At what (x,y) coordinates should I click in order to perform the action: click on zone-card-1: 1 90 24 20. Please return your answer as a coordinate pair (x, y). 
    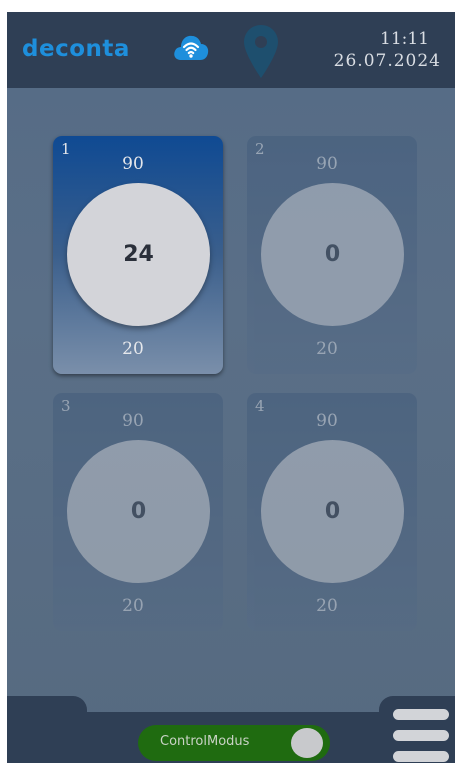
    Looking at the image, I should click on (138, 255).